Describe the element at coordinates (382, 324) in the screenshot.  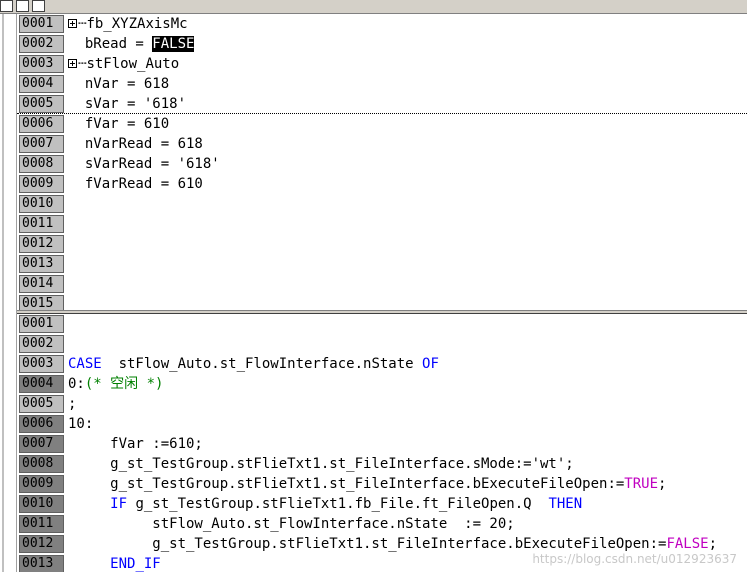
I see `code-line: 0001` at that location.